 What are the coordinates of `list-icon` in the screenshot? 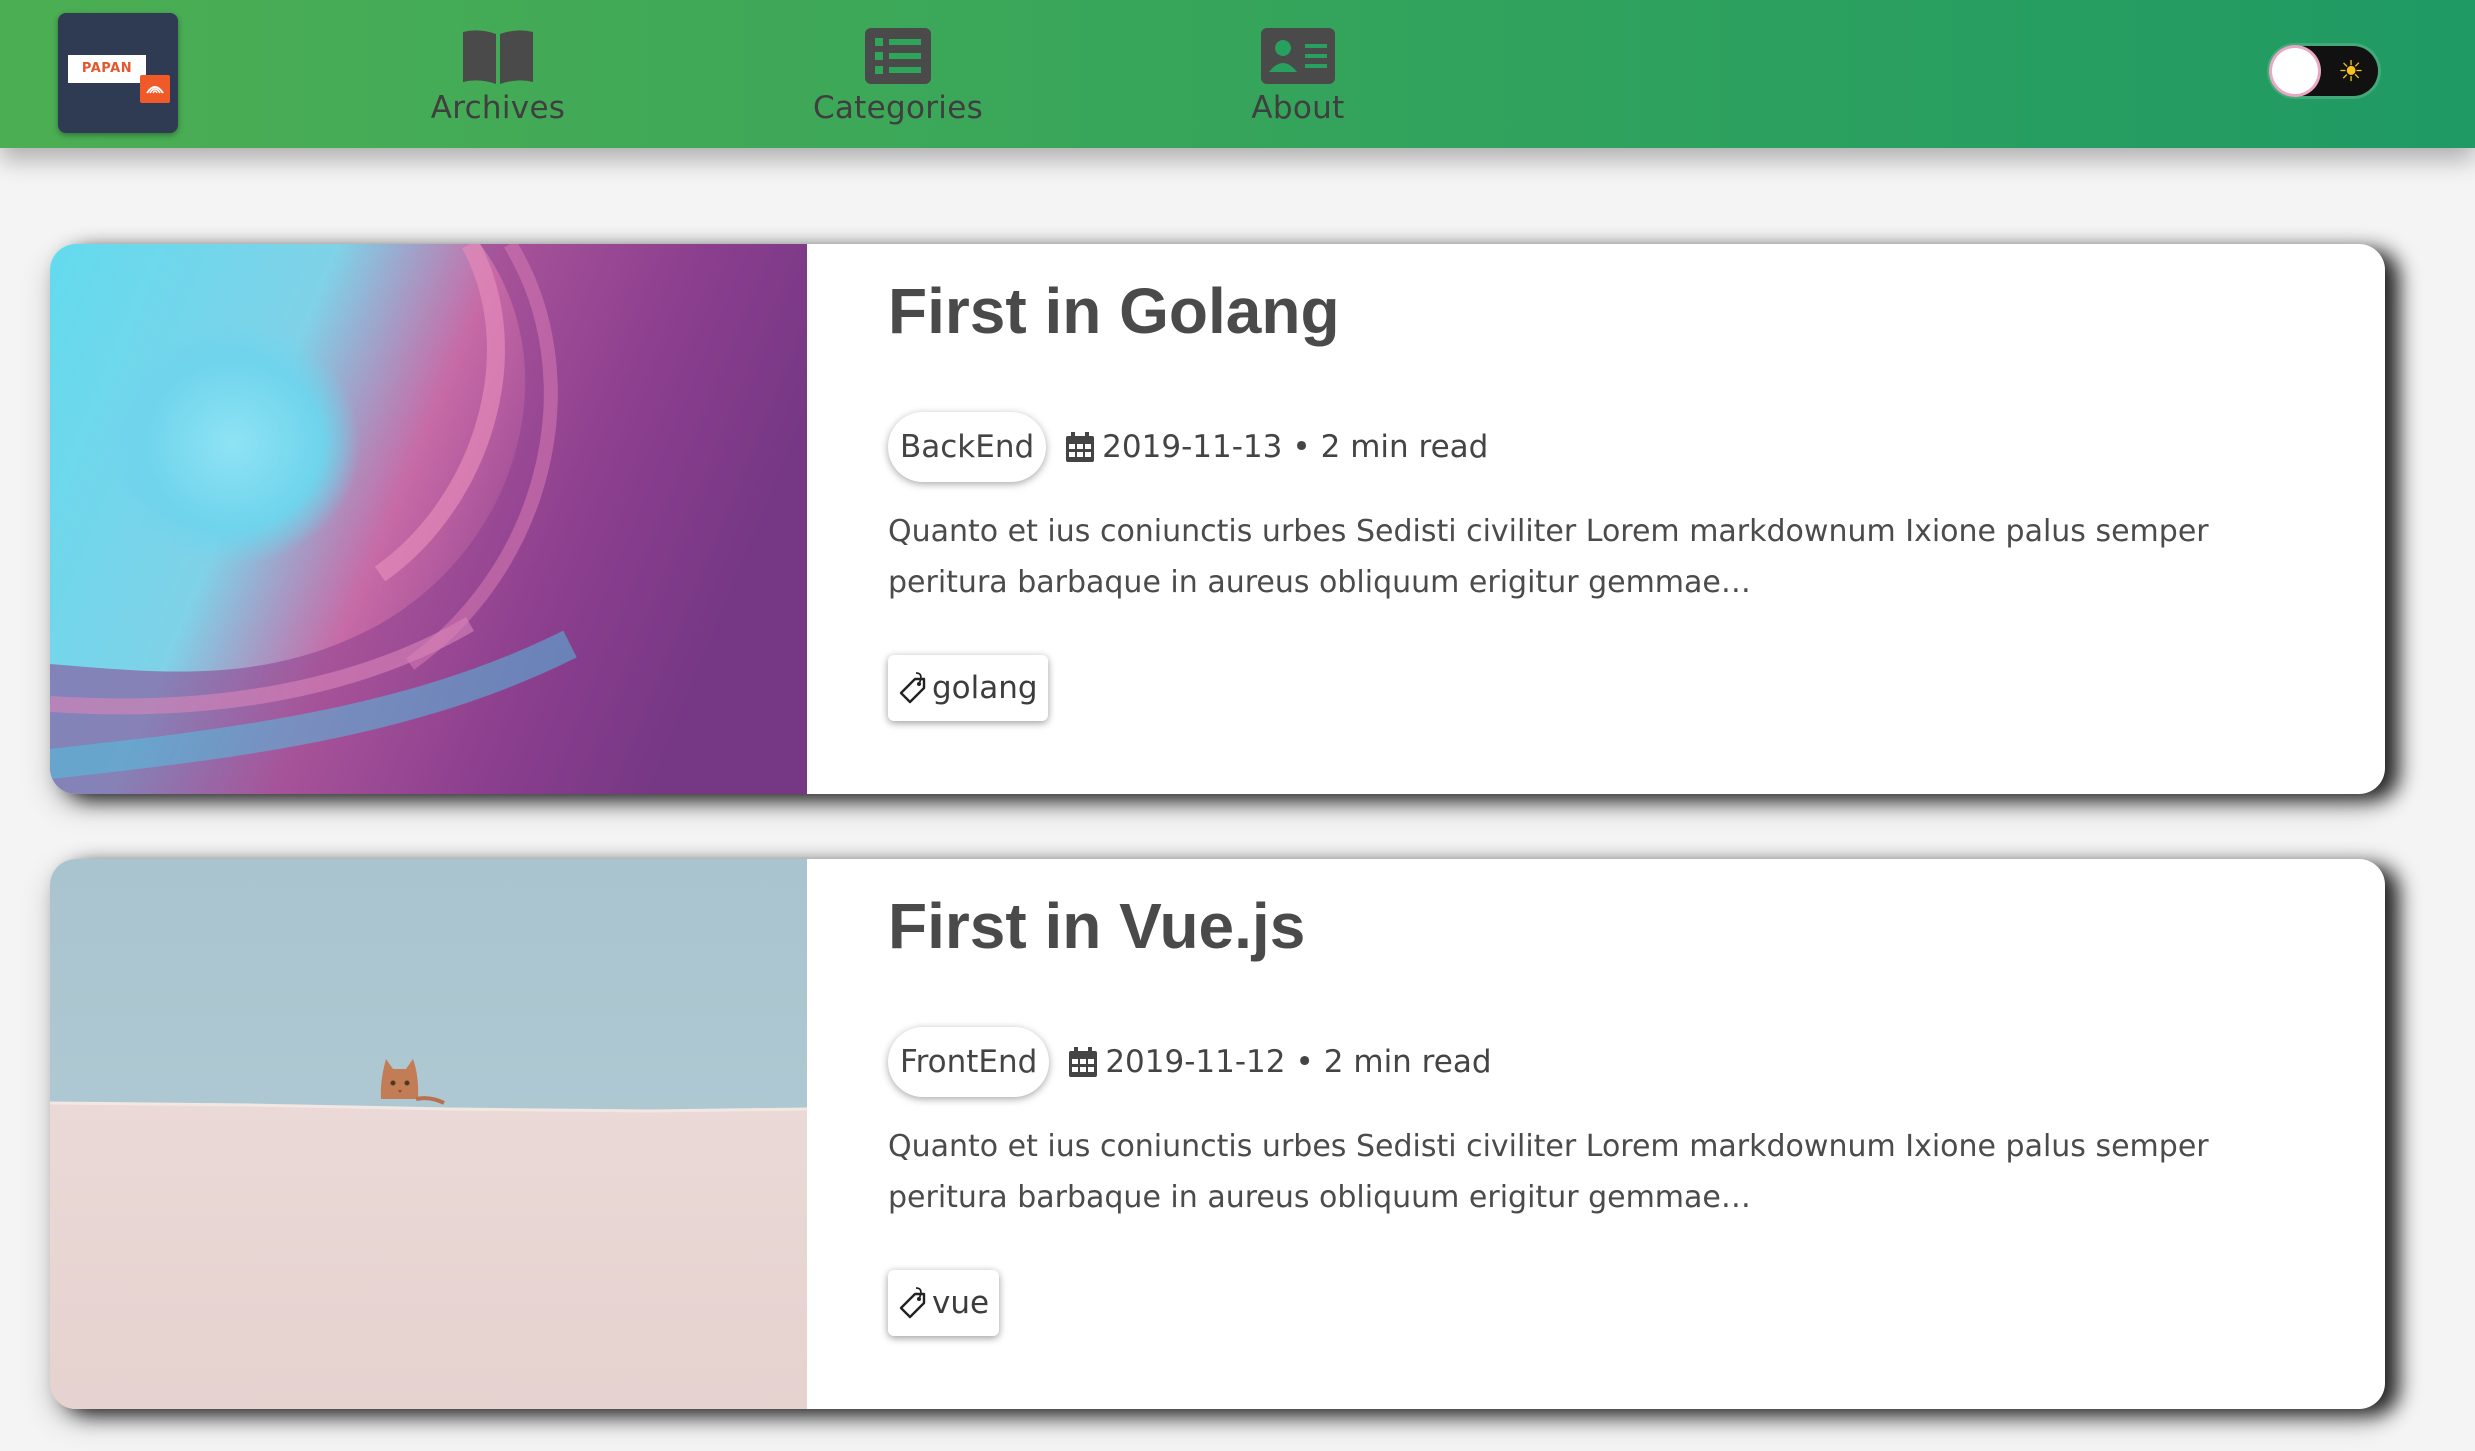 It's located at (898, 56).